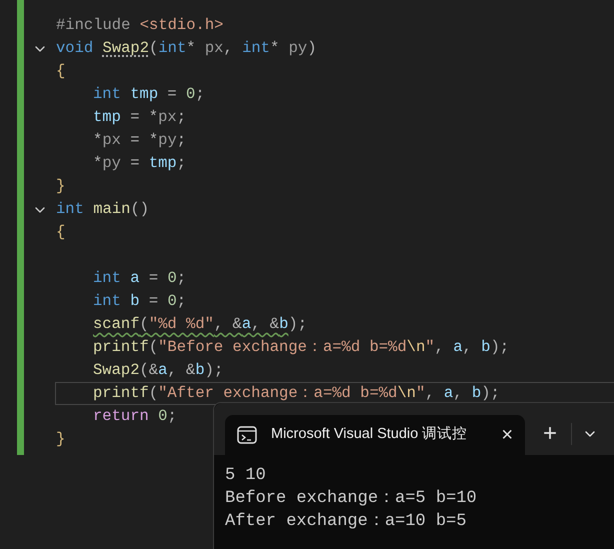 The width and height of the screenshot is (614, 549). Describe the element at coordinates (301, 347) in the screenshot. I see `code-line: printf("Before exchange：a=%d b=%d\n", a, b);` at that location.